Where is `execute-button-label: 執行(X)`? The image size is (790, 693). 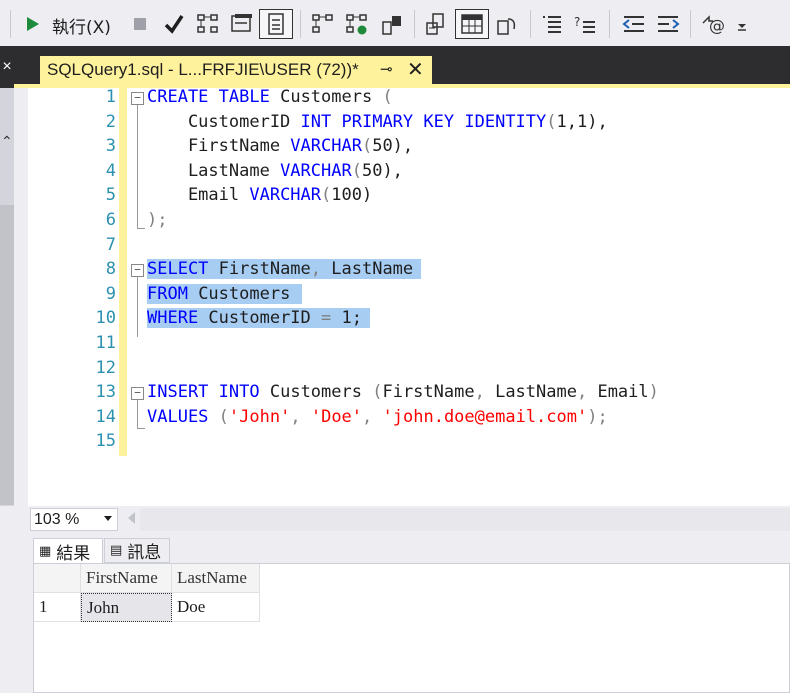
execute-button-label: 執行(X) is located at coordinates (81, 25).